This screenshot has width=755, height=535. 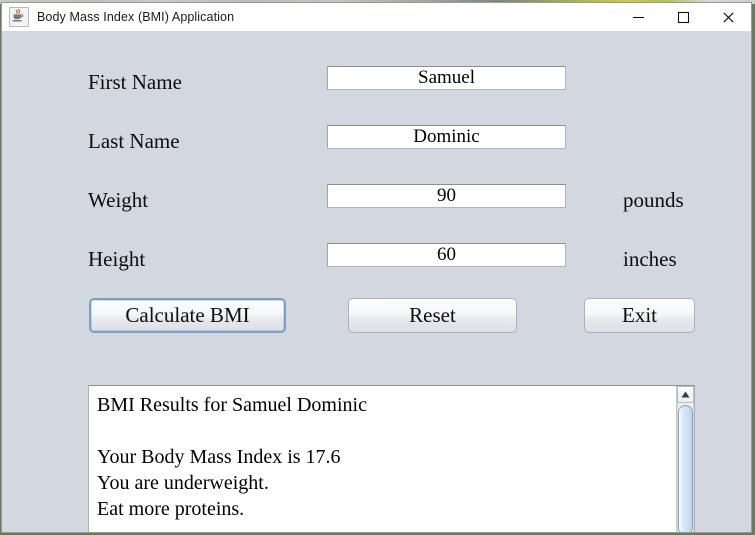 I want to click on results-scrollbar, so click(x=685, y=459).